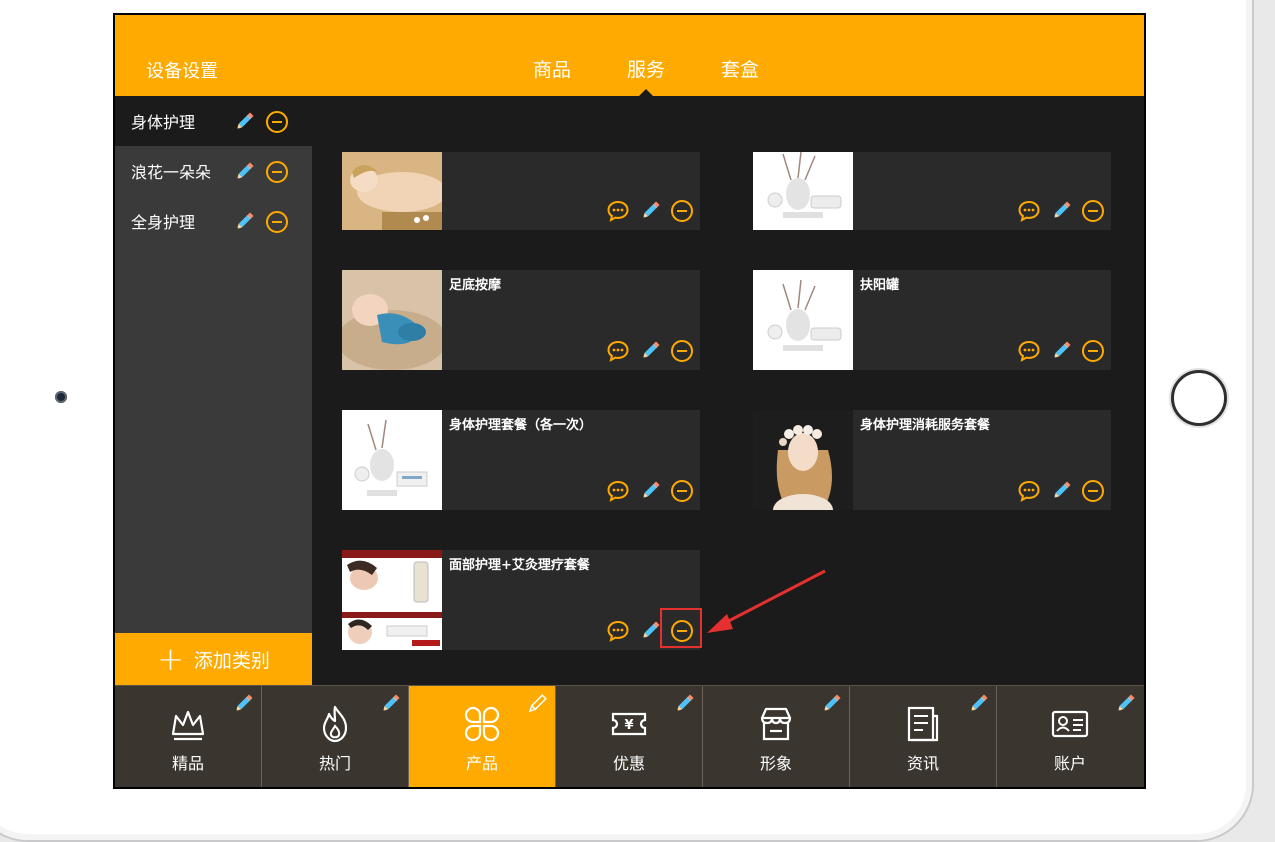 The width and height of the screenshot is (1275, 842). What do you see at coordinates (740, 68) in the screenshot?
I see `tab-boxes: 套盒` at bounding box center [740, 68].